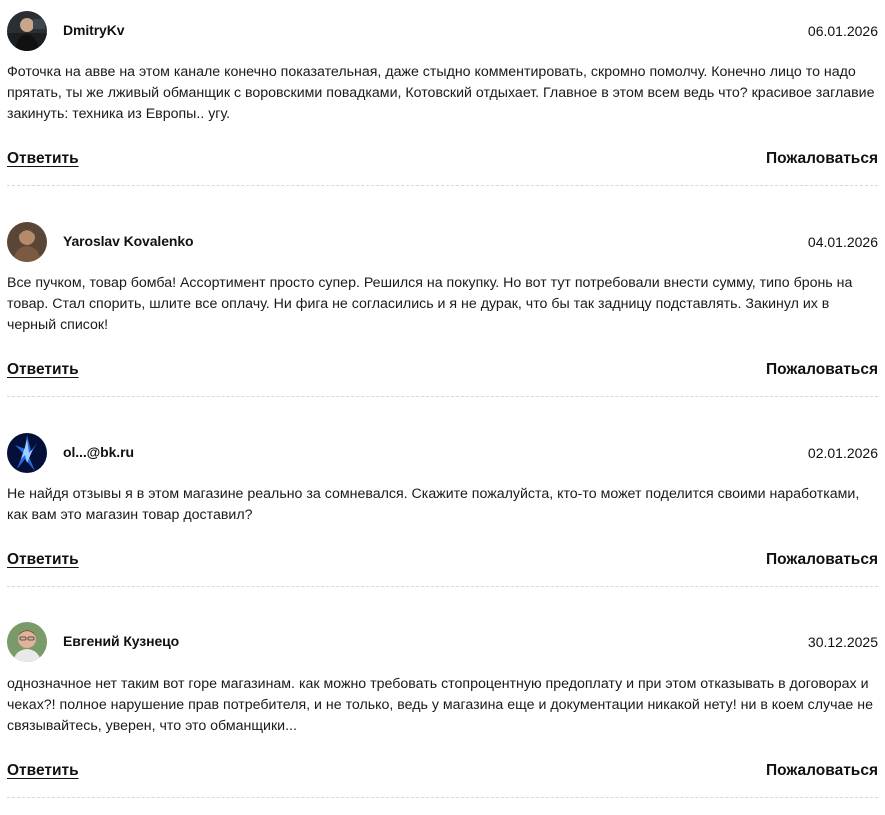 This screenshot has width=885, height=815. Describe the element at coordinates (128, 241) in the screenshot. I see `comment-author: Yaroslav Kovalenko` at that location.